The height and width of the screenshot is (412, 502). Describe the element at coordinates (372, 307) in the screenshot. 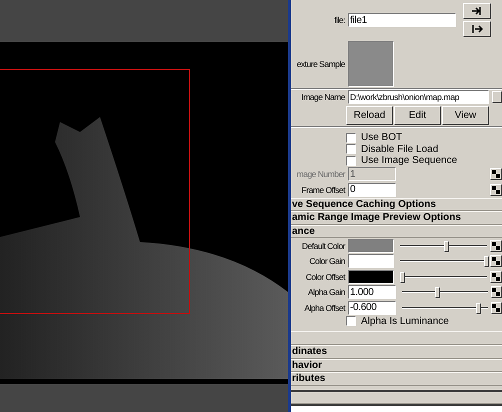

I see `number-field: -0.600` at that location.